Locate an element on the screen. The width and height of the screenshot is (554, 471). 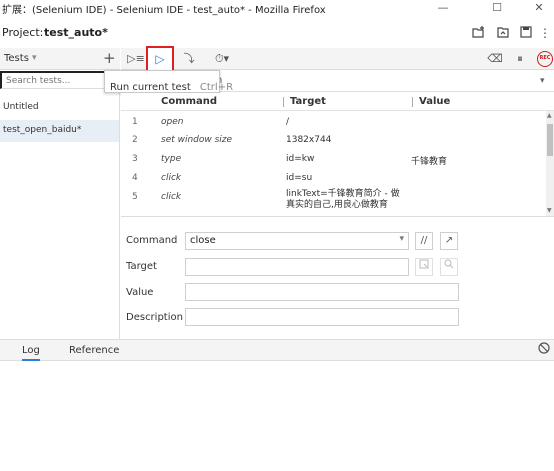
tests-dropdown: Tests is located at coordinates (16, 58).